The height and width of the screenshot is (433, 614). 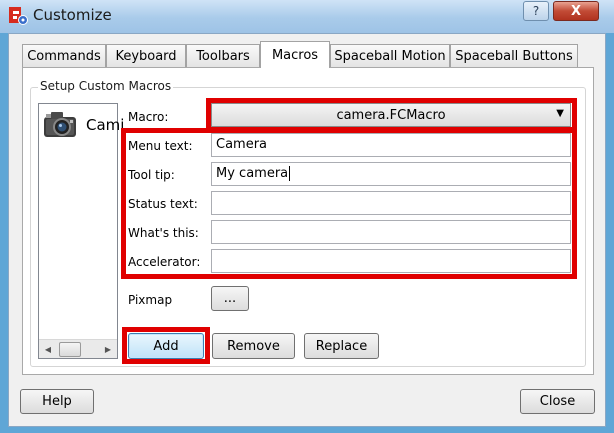 I want to click on close-button: Close, so click(x=557, y=401).